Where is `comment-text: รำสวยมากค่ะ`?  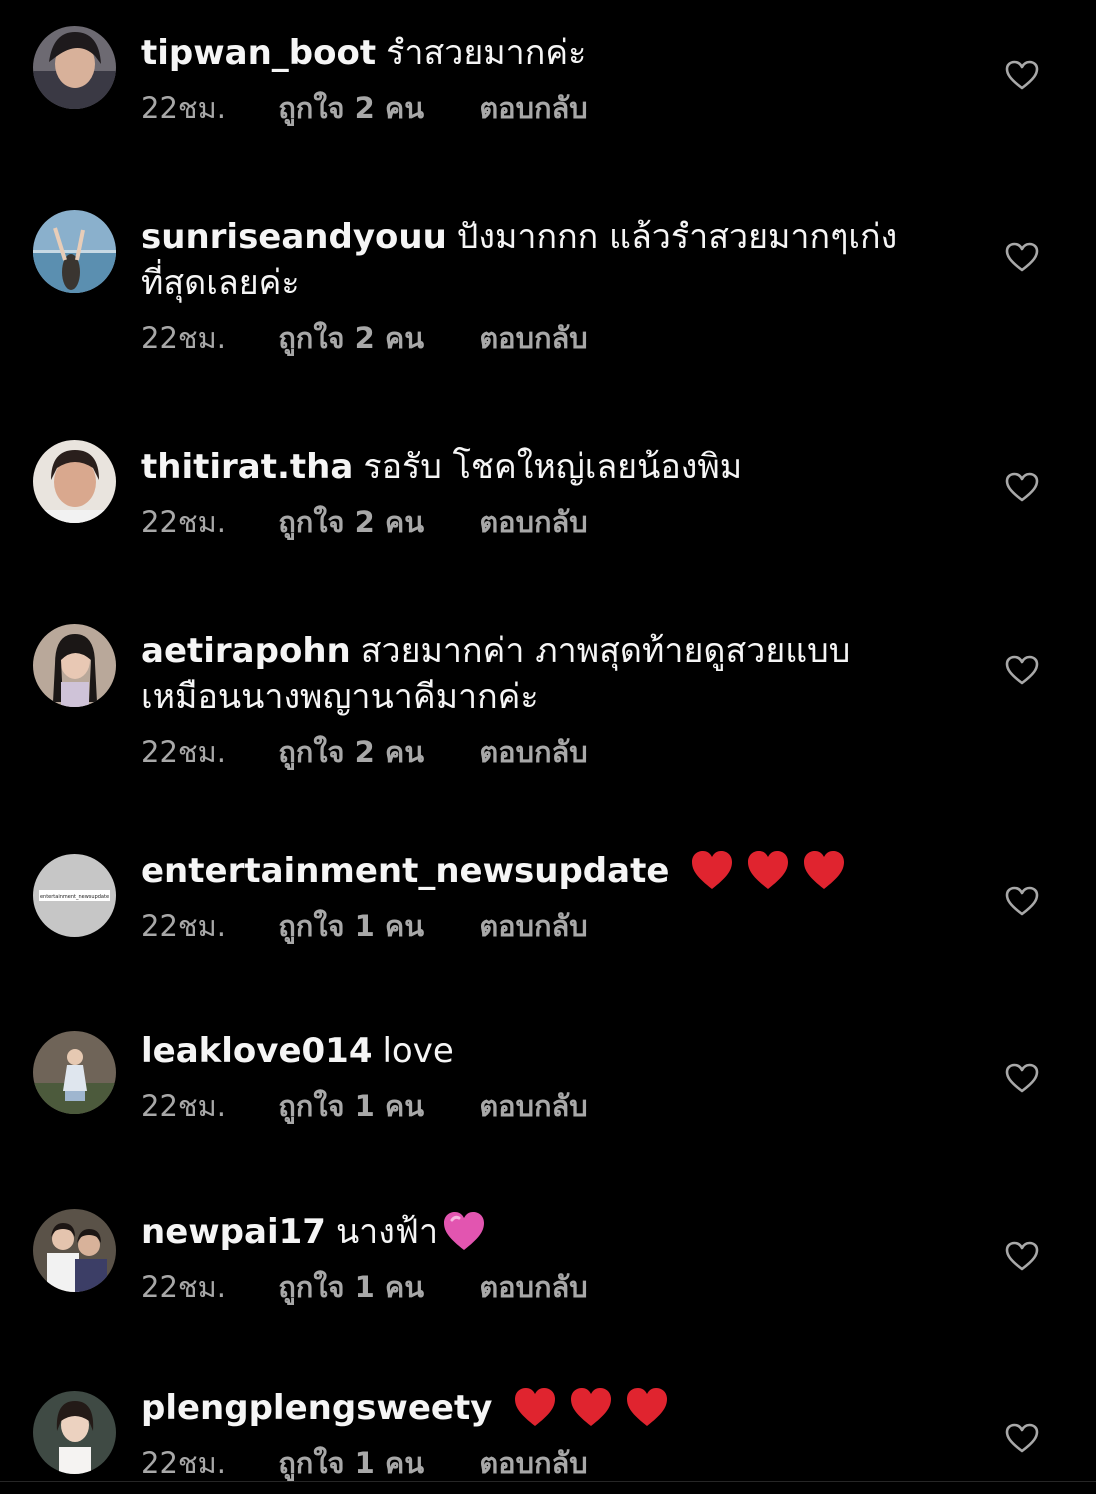
comment-text: รำสวยมากค่ะ is located at coordinates (486, 53).